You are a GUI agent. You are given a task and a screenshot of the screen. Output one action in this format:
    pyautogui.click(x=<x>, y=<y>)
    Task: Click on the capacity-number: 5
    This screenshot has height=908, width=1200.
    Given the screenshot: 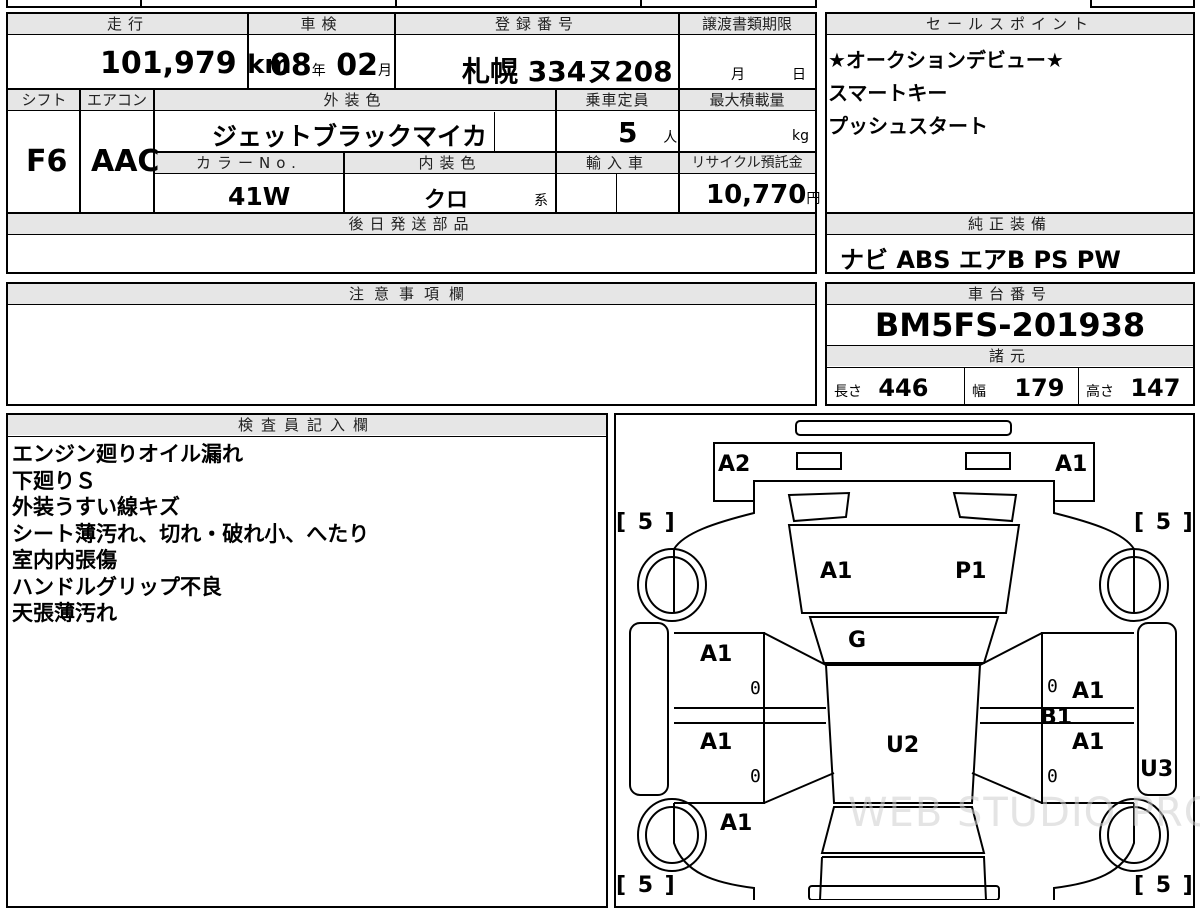 What is the action you would take?
    pyautogui.click(x=628, y=132)
    